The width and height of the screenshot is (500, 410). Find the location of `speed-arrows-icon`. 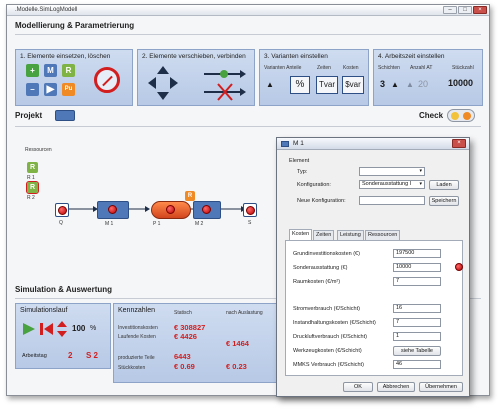

speed-arrows-icon is located at coordinates (62, 329).